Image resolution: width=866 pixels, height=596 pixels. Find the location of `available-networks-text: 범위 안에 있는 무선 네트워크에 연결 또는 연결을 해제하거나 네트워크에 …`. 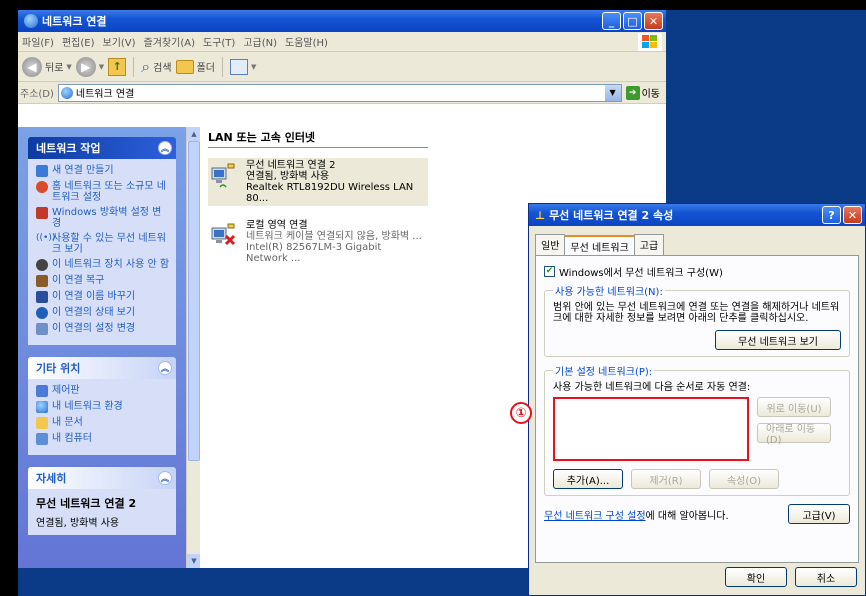

available-networks-text: 범위 안에 있는 무선 네트워크에 연결 또는 연결을 해제하거나 네트워크에 … is located at coordinates (696, 313).